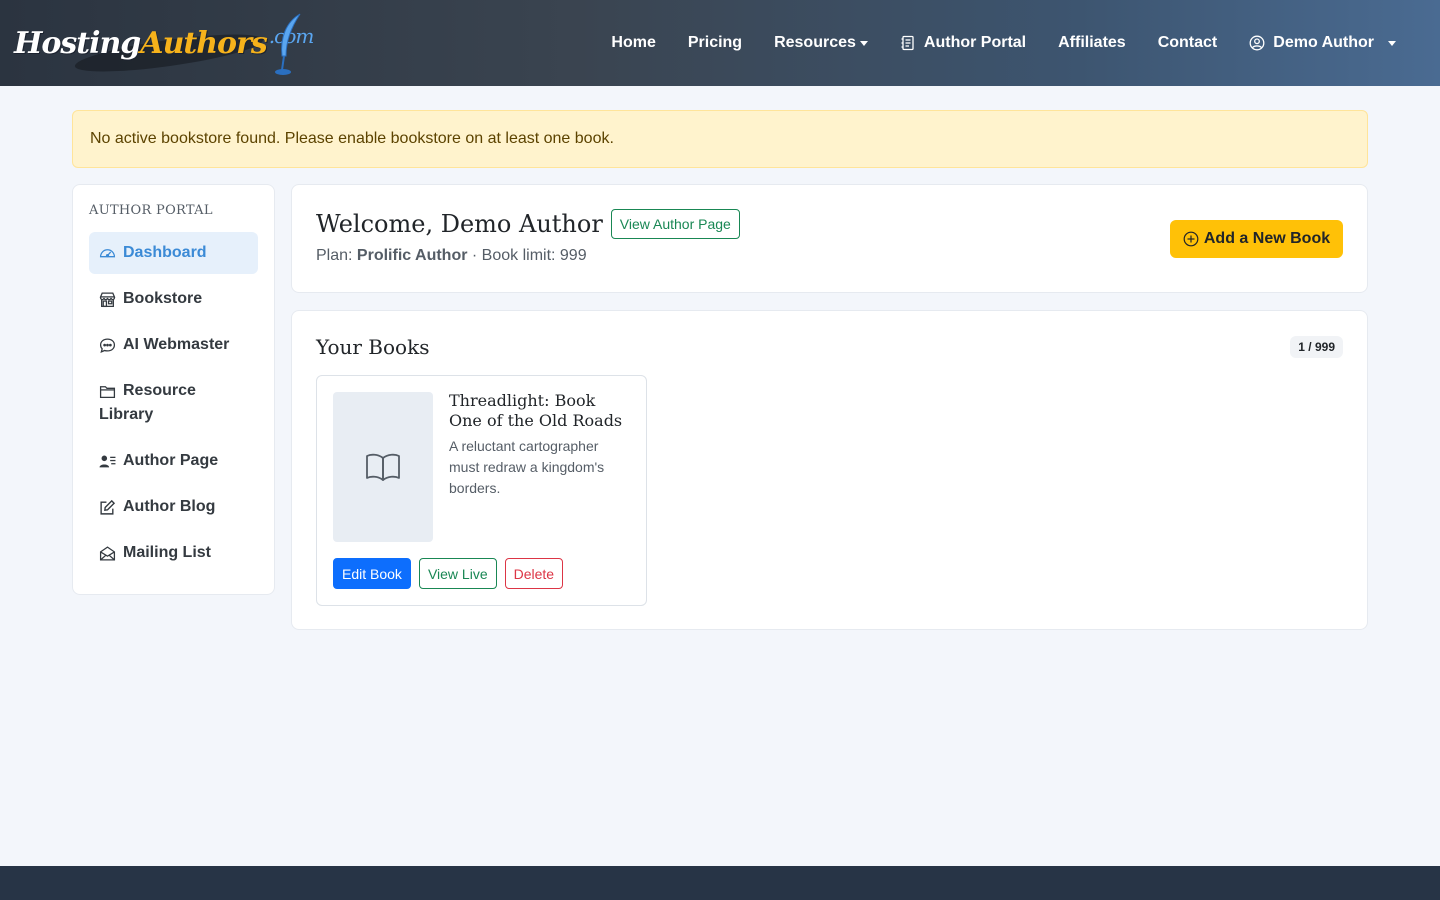  Describe the element at coordinates (108, 461) in the screenshot. I see `person-lines-icon` at that location.